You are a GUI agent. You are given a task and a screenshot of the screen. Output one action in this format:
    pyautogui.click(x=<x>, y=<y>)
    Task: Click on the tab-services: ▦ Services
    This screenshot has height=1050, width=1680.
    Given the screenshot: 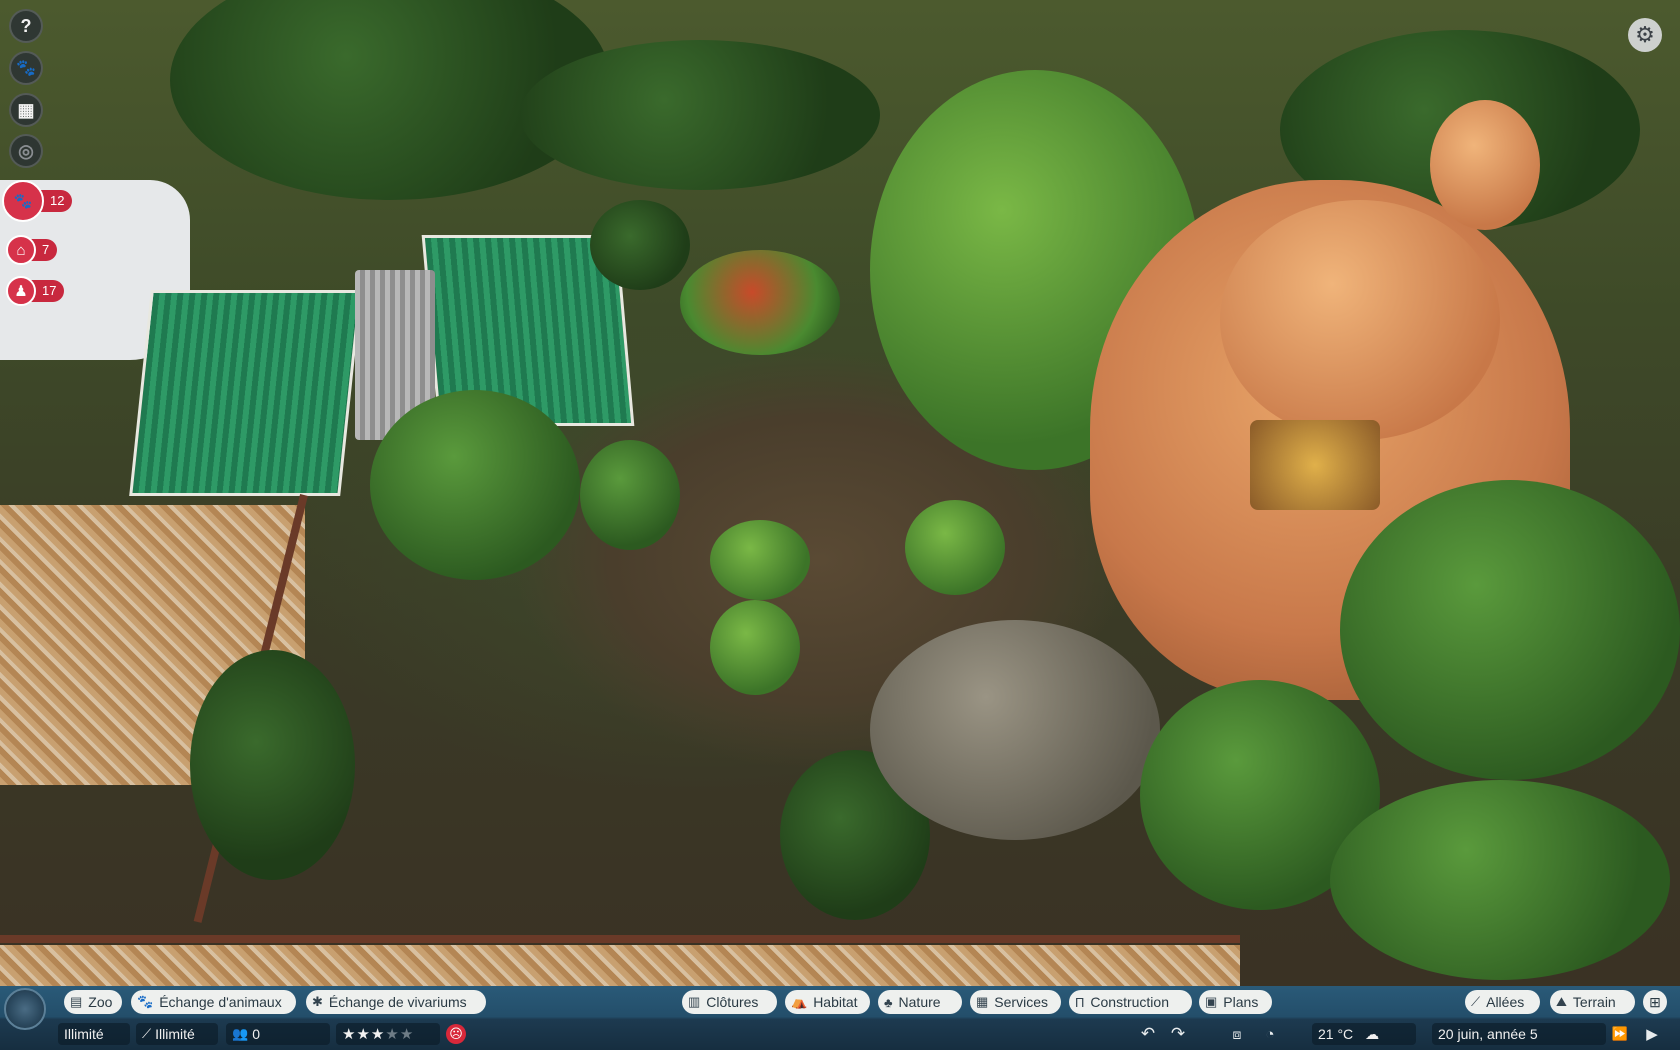 What is the action you would take?
    pyautogui.click(x=1015, y=1002)
    